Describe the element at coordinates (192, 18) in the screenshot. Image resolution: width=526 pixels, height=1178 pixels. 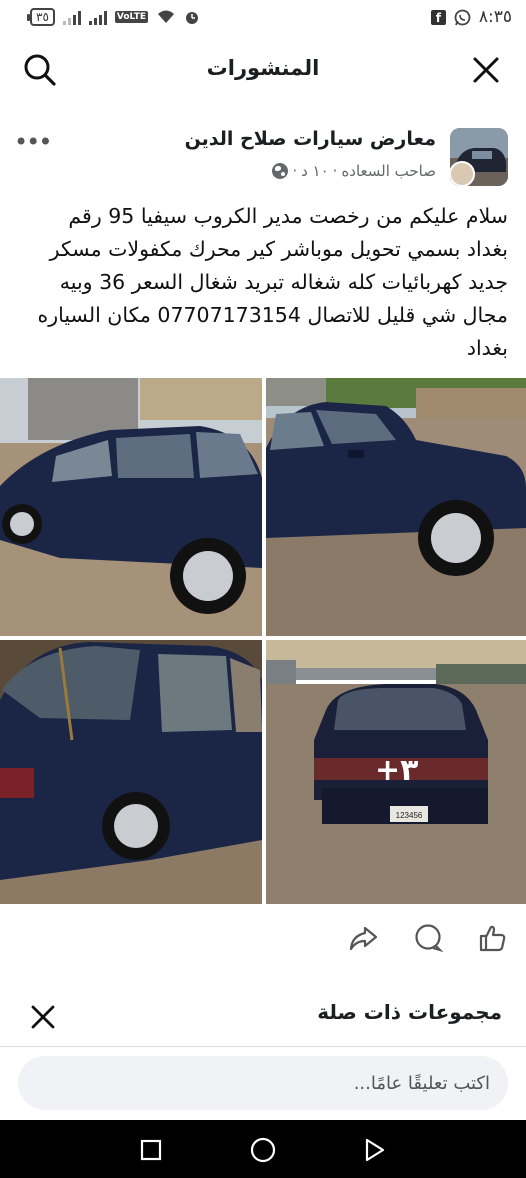
I see `alarm-icon` at that location.